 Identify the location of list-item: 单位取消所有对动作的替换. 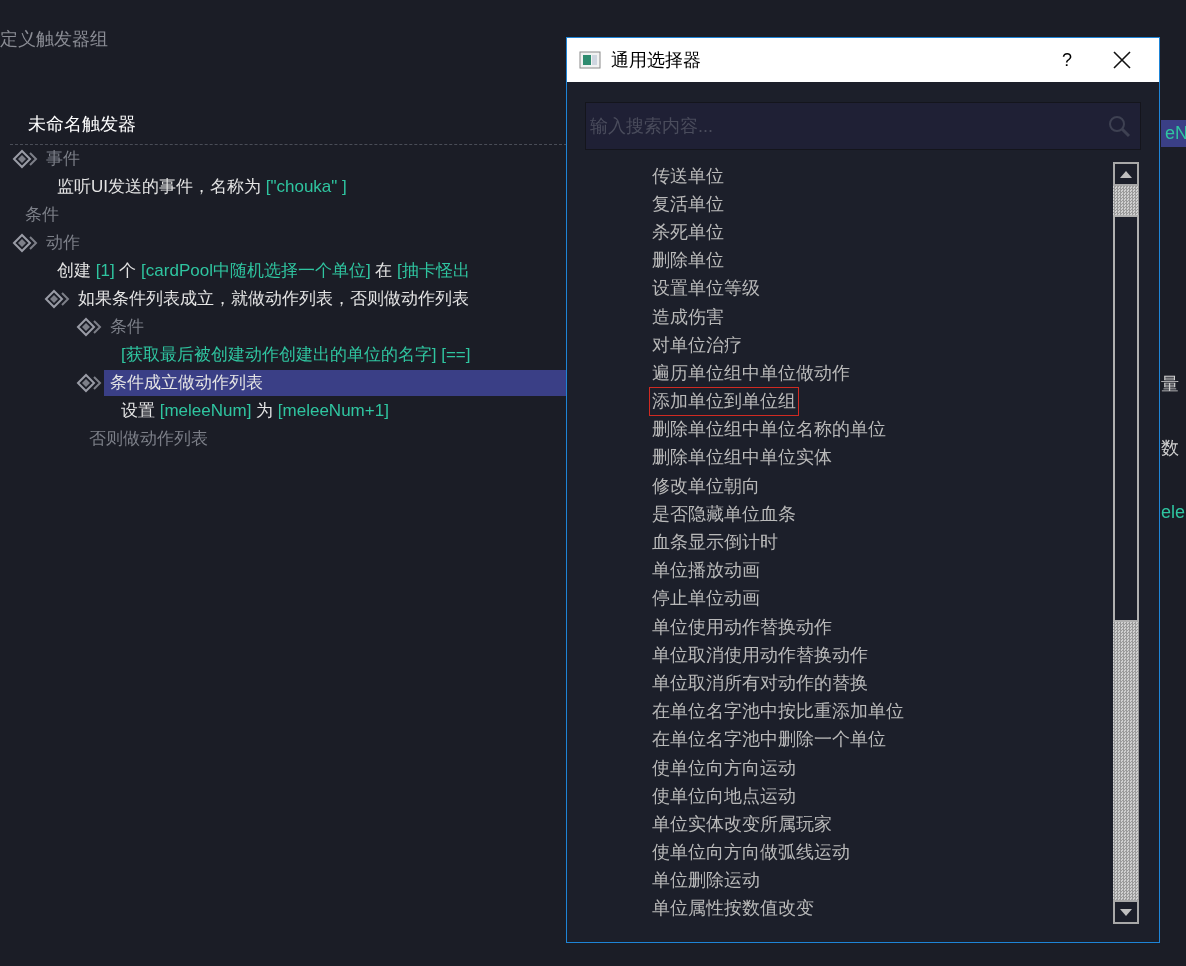
(760, 683).